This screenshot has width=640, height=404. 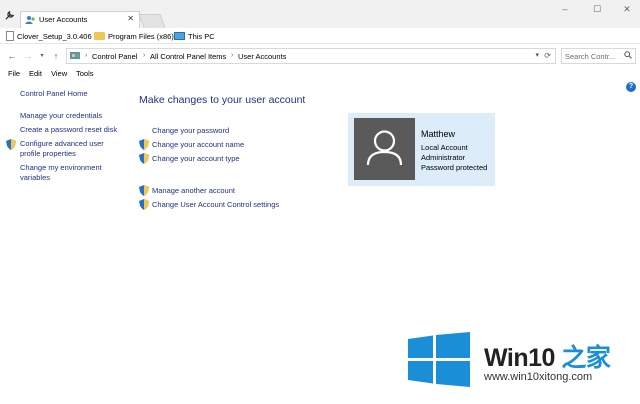 I want to click on folder-icon, so click(x=99, y=36).